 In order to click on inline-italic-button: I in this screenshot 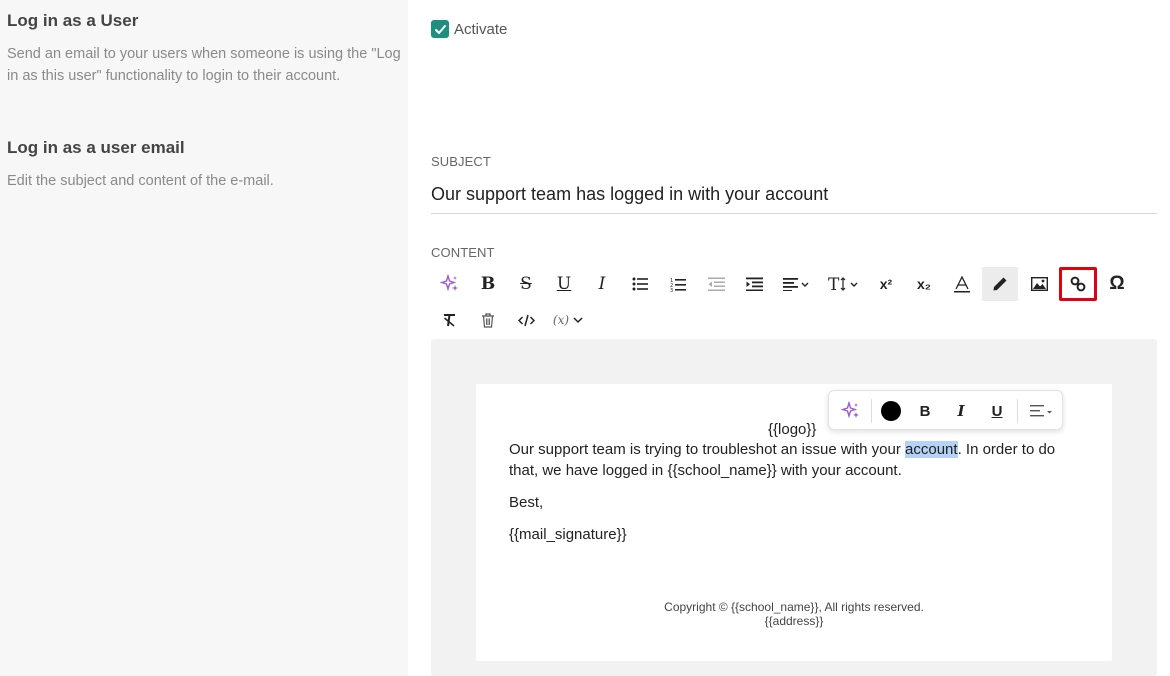, I will do `click(961, 411)`.